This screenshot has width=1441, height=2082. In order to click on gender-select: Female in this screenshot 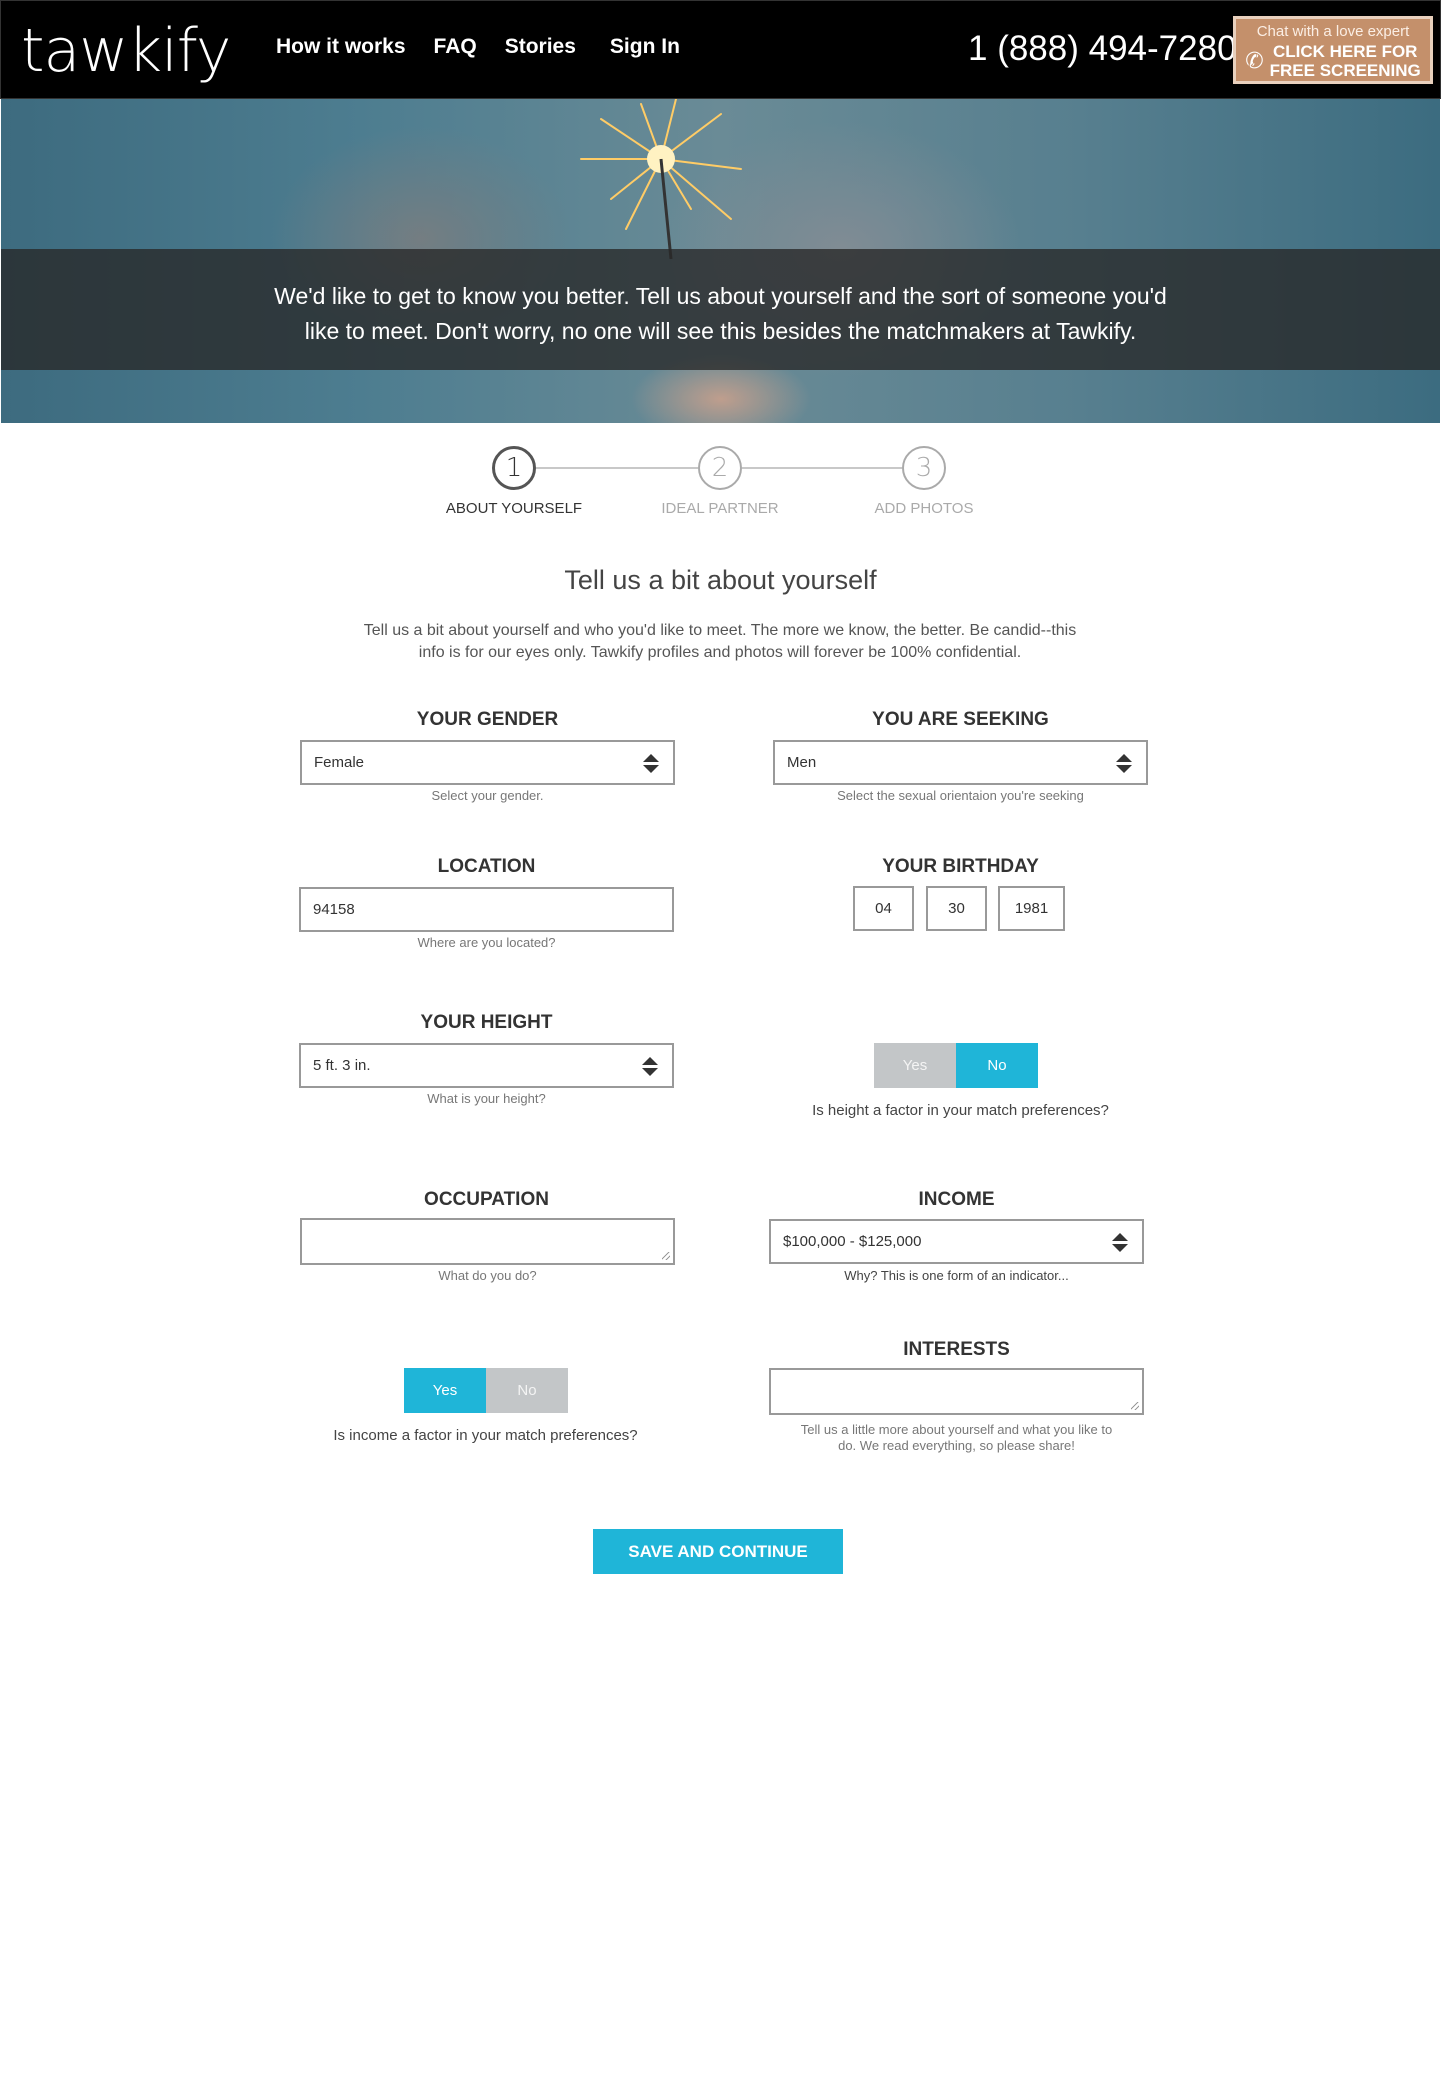, I will do `click(487, 762)`.